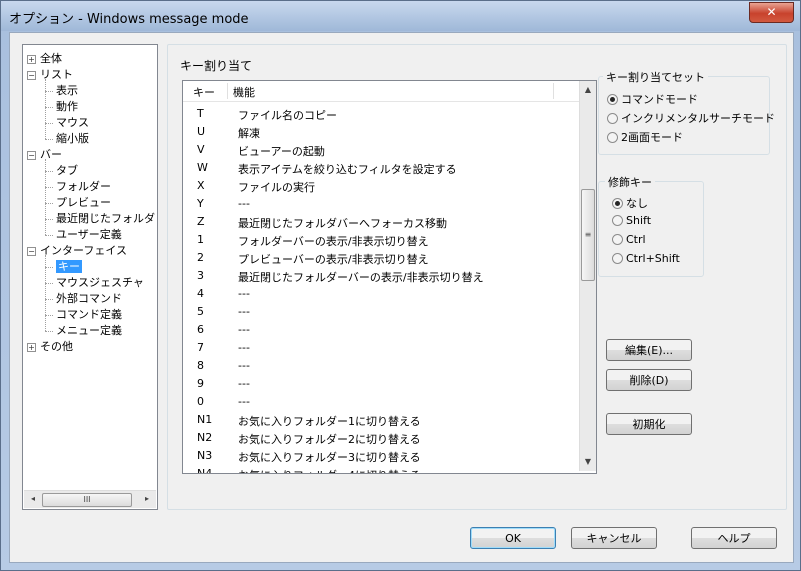  I want to click on table-row: N2 お気に入りフォルダー2に切り替える, so click(381, 438).